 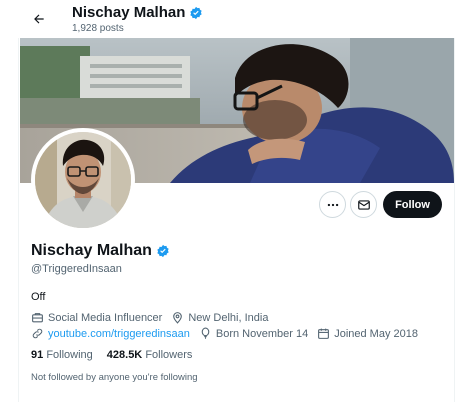 I want to click on follow-button: Follow, so click(x=412, y=204).